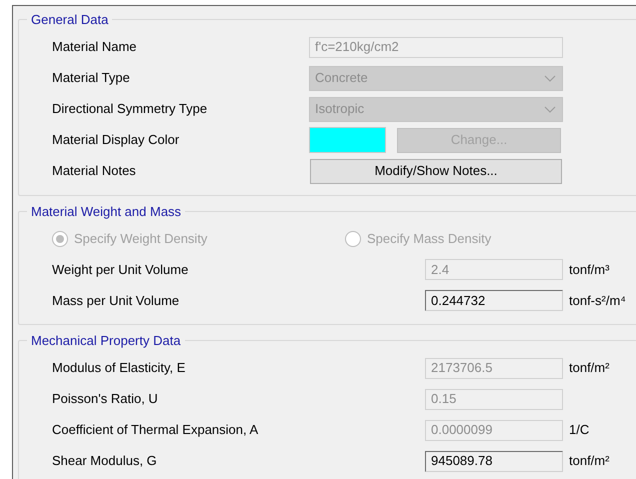 This screenshot has width=636, height=479. What do you see at coordinates (119, 368) in the screenshot?
I see `field-label: Modulus of Elasticity, E` at bounding box center [119, 368].